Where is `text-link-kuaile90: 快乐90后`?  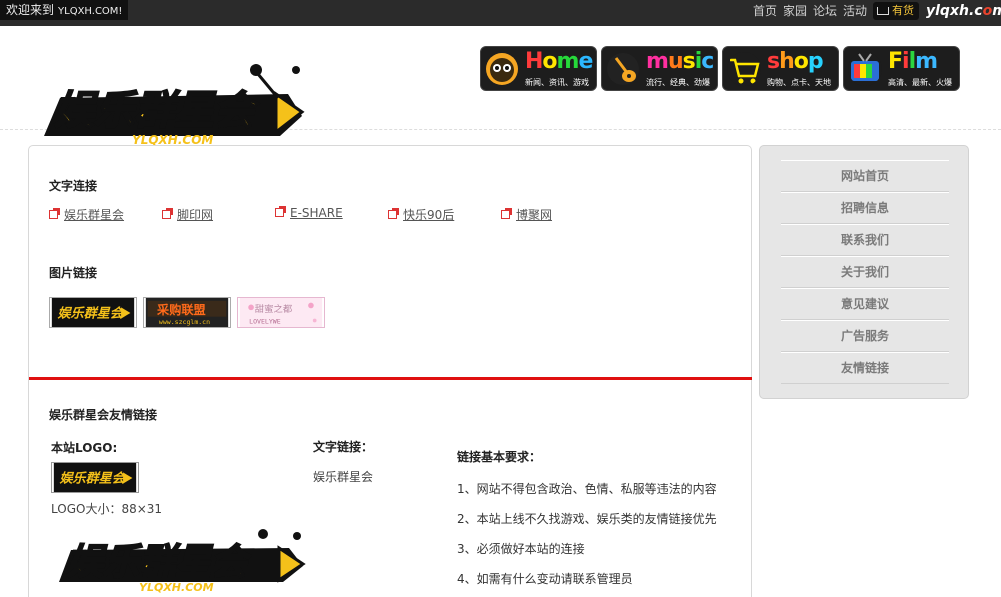 text-link-kuaile90: 快乐90后 is located at coordinates (421, 214).